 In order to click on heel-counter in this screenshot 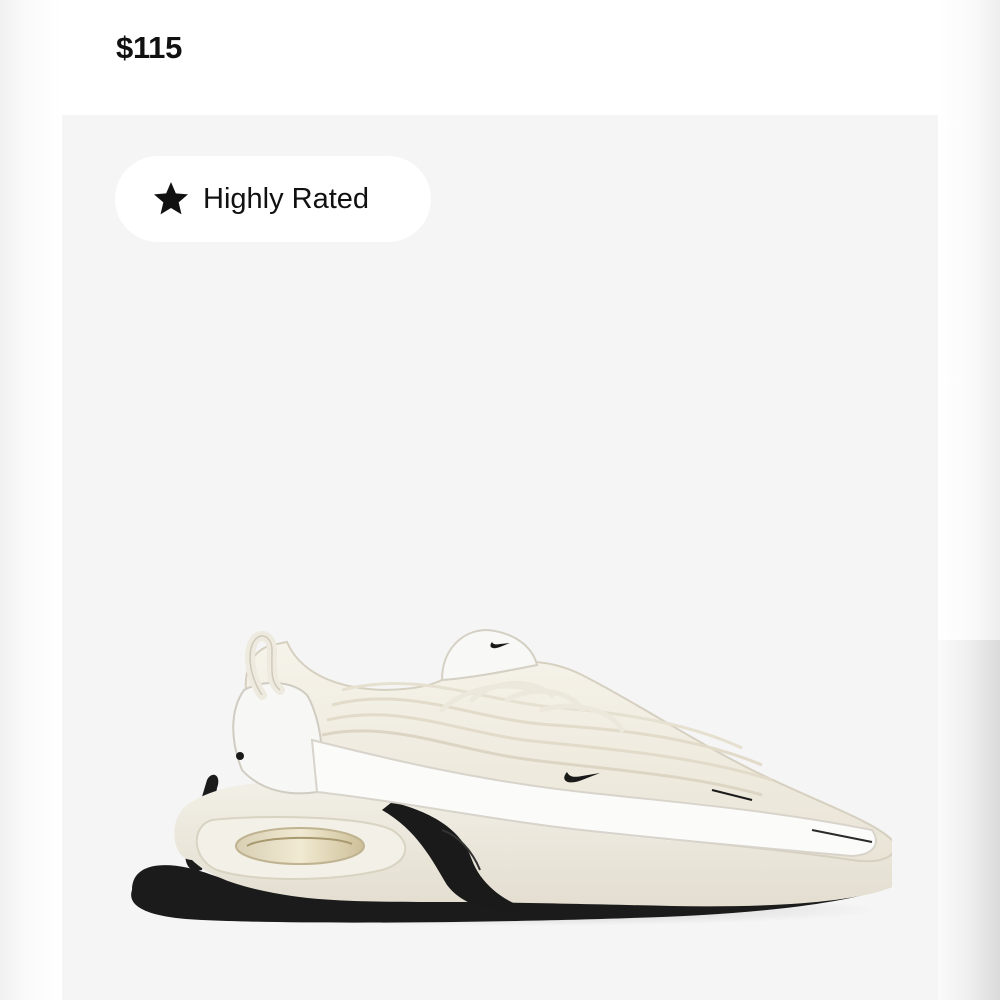, I will do `click(278, 738)`.